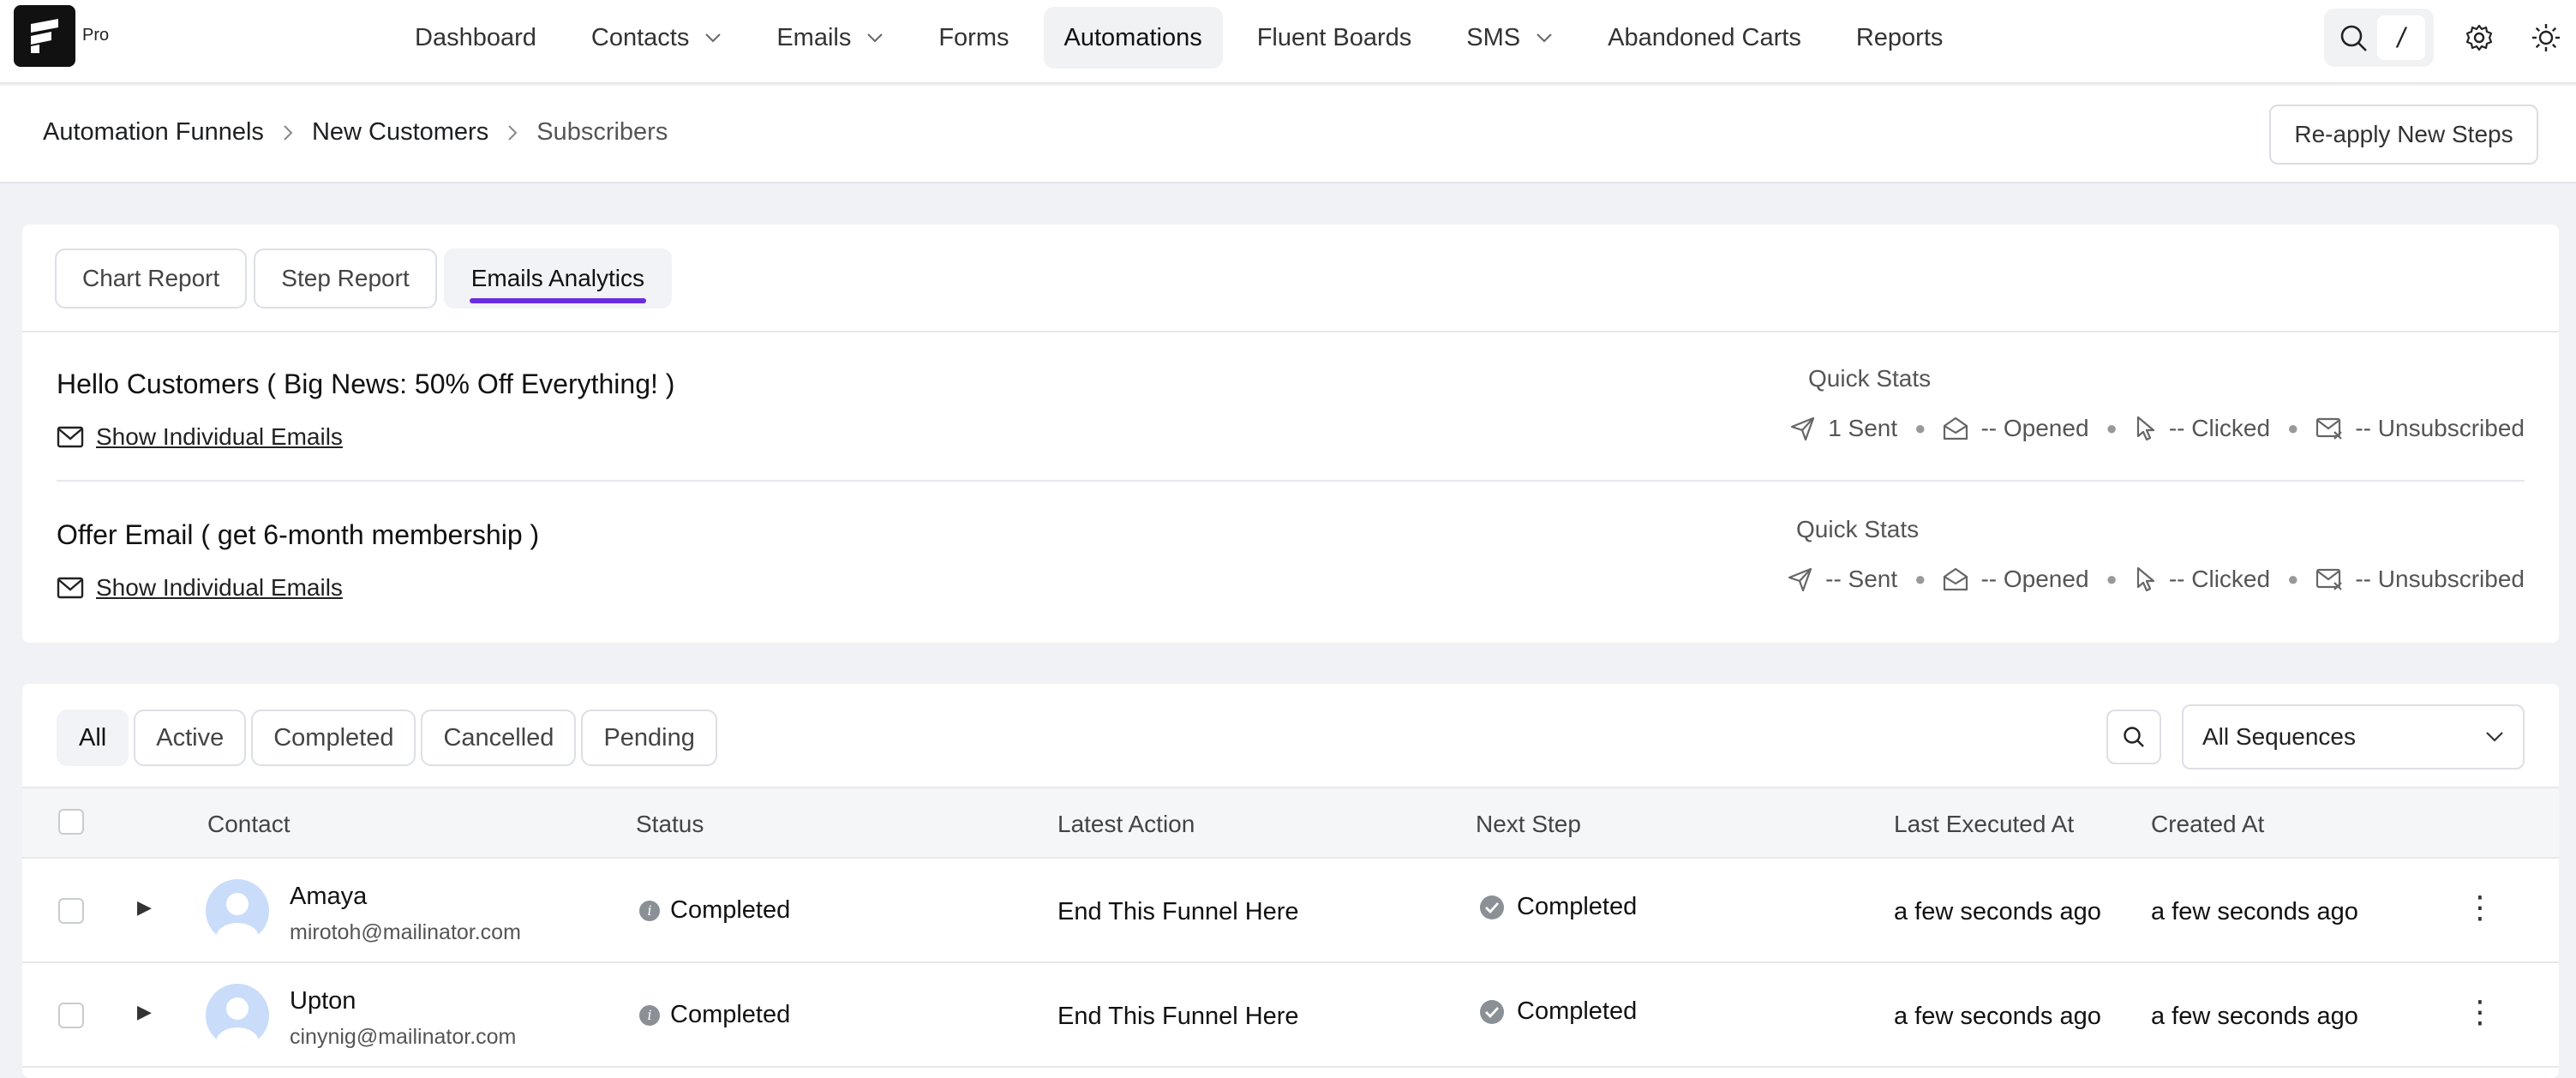 Image resolution: width=2576 pixels, height=1078 pixels. Describe the element at coordinates (400, 132) in the screenshot. I see `breadcrumb-new-customers: New Customers` at that location.